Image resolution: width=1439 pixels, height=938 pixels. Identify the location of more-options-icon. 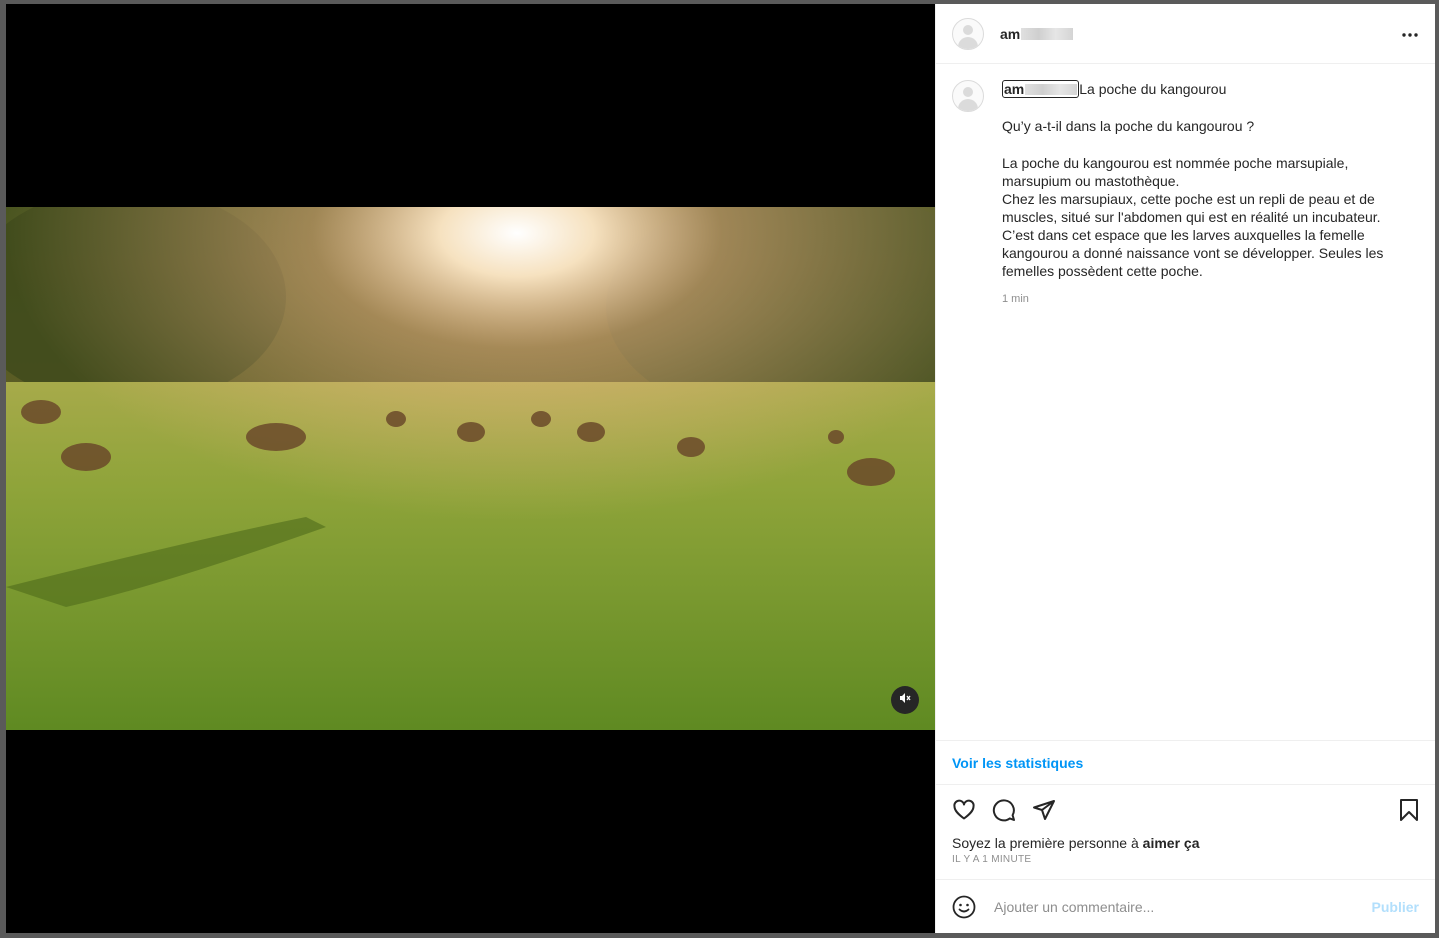
(1410, 33).